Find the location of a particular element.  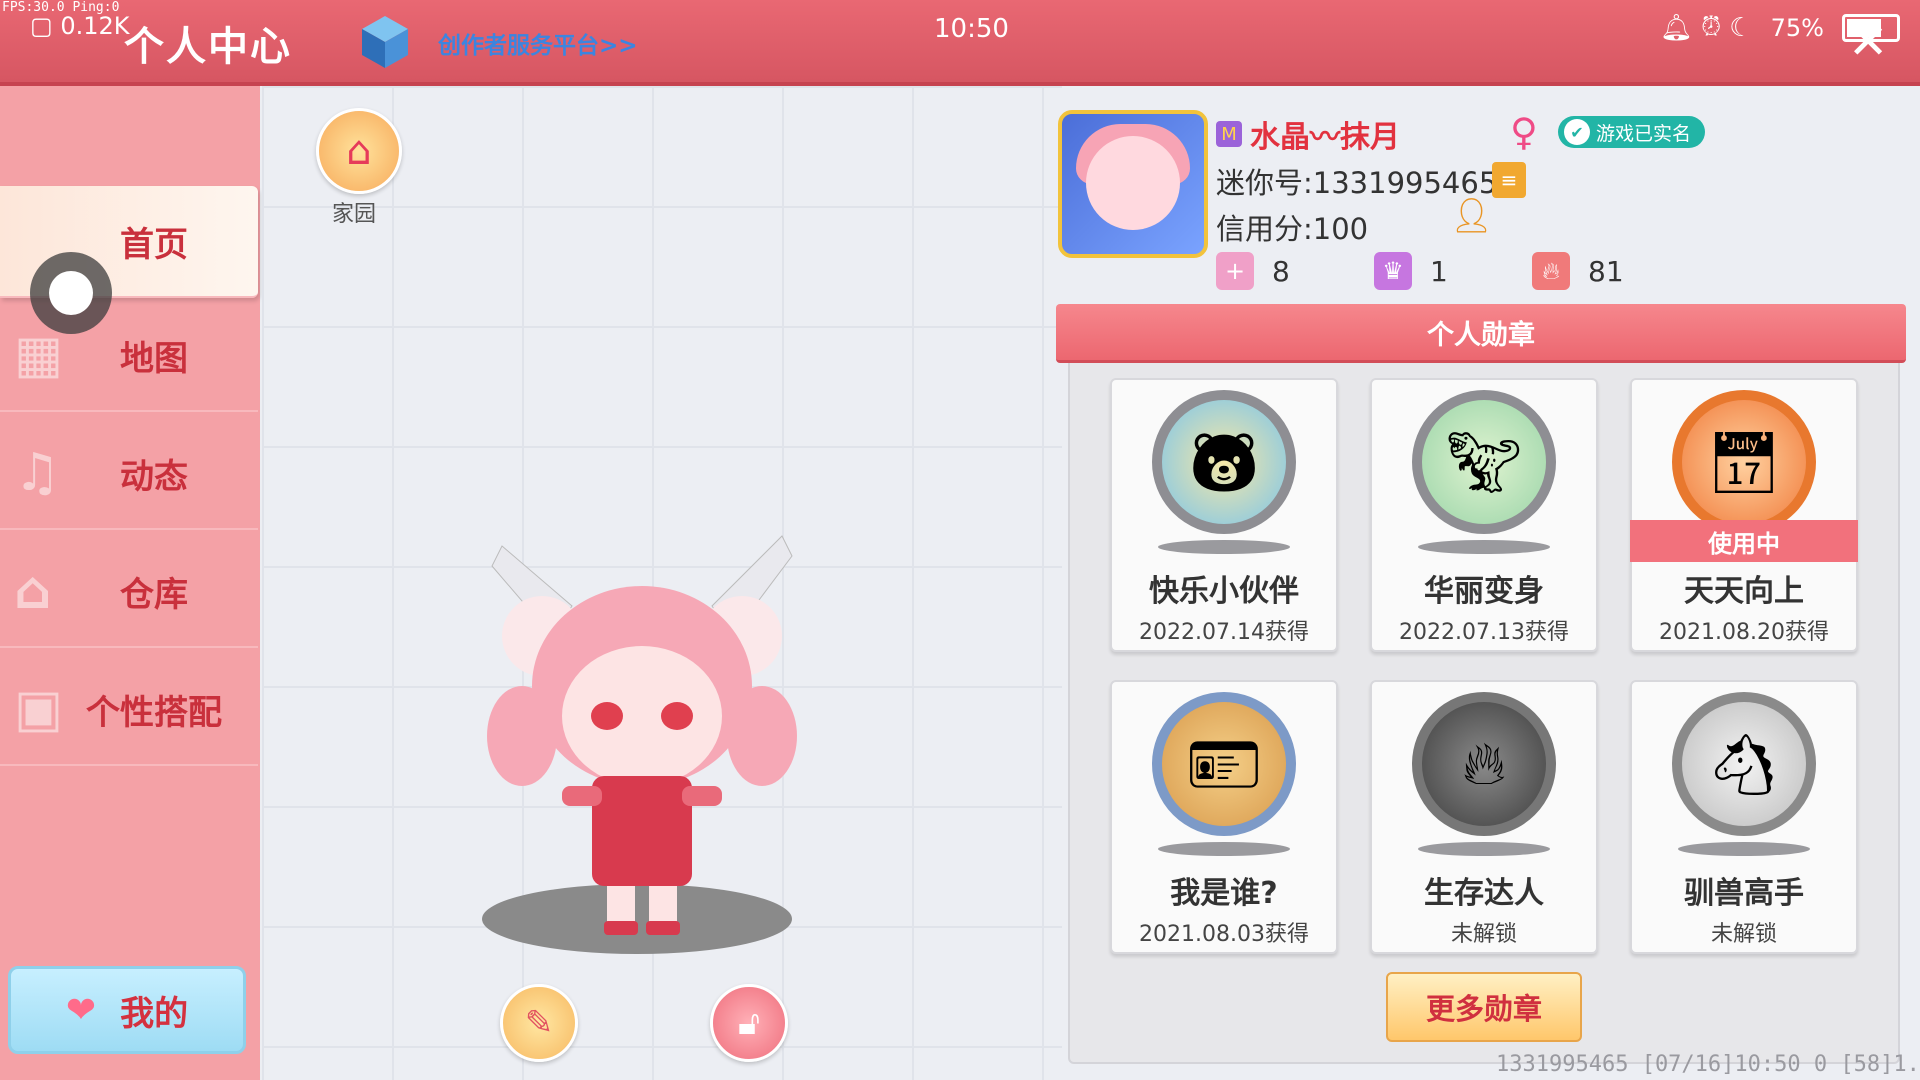

calendar-check-icon: 📅︎ is located at coordinates (1744, 462).